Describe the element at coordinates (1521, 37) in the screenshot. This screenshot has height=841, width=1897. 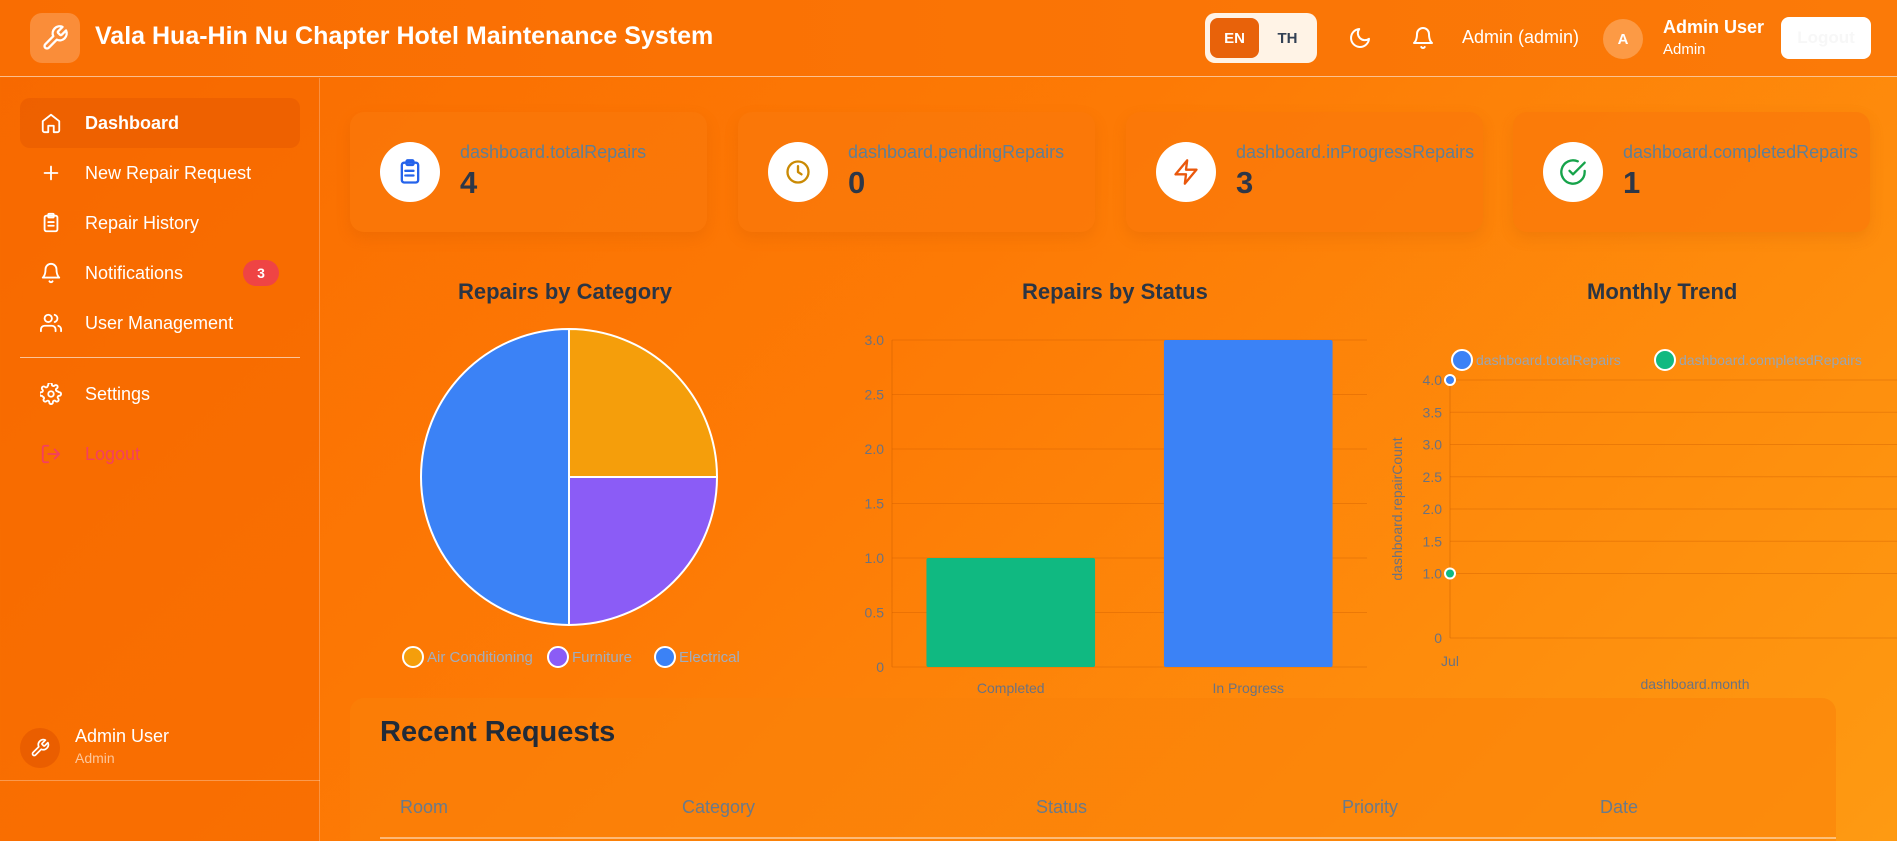
I see `role-label: Admin (admin)` at that location.